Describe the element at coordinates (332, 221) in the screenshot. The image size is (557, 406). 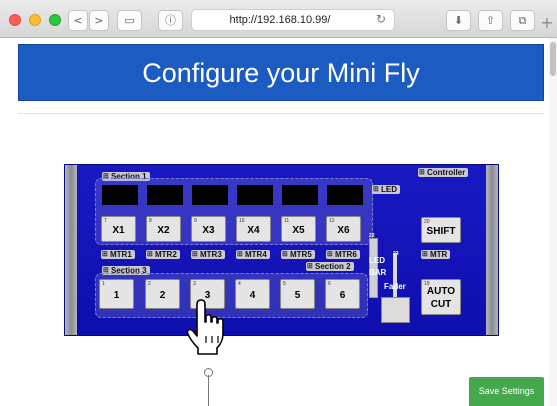
I see `key-number: 12` at that location.